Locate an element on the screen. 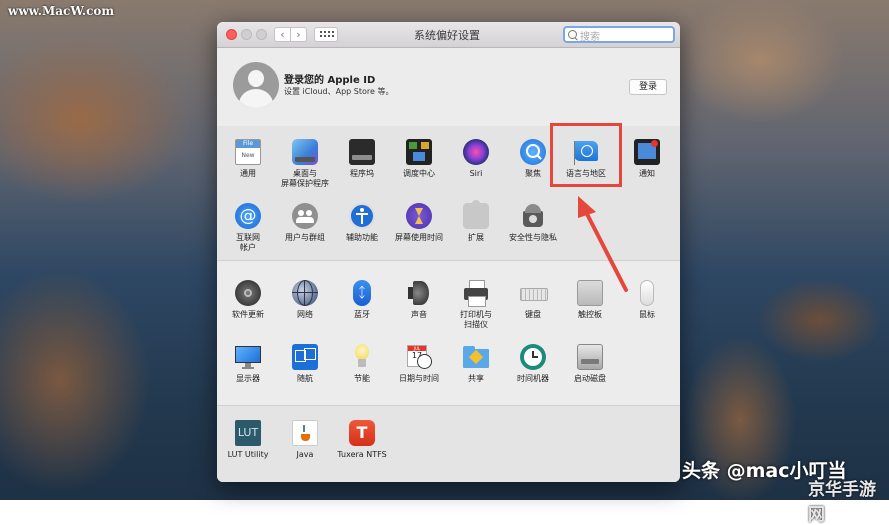 The height and width of the screenshot is (525, 889). annotation-arrow is located at coordinates (603, 244).